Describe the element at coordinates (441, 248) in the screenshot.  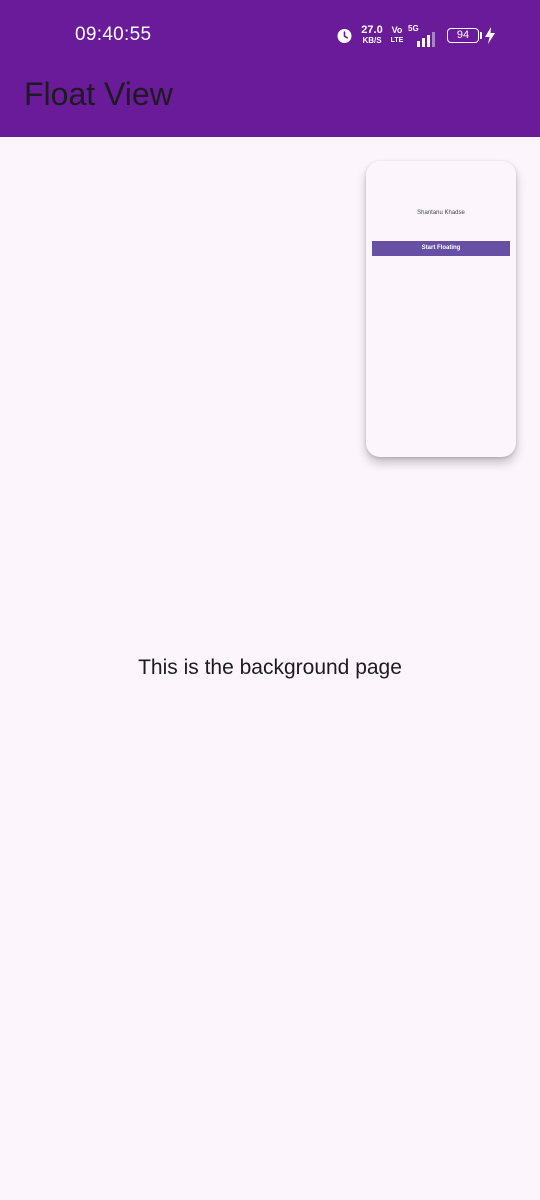
I see `start-floating-button: Start Floating` at that location.